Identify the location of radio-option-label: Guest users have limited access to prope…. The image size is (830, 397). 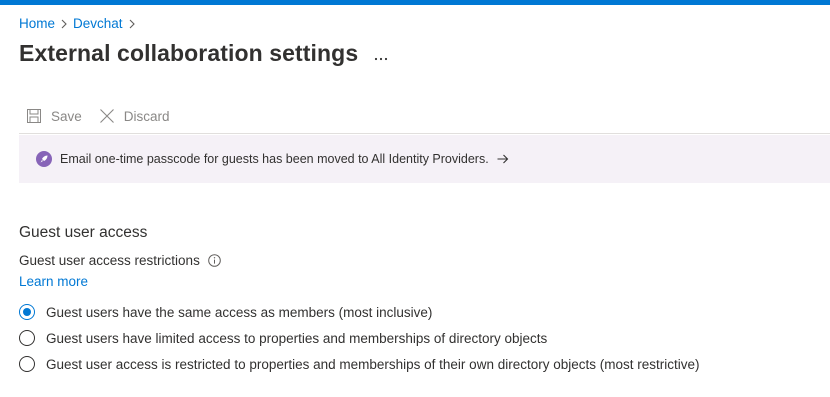
(297, 338).